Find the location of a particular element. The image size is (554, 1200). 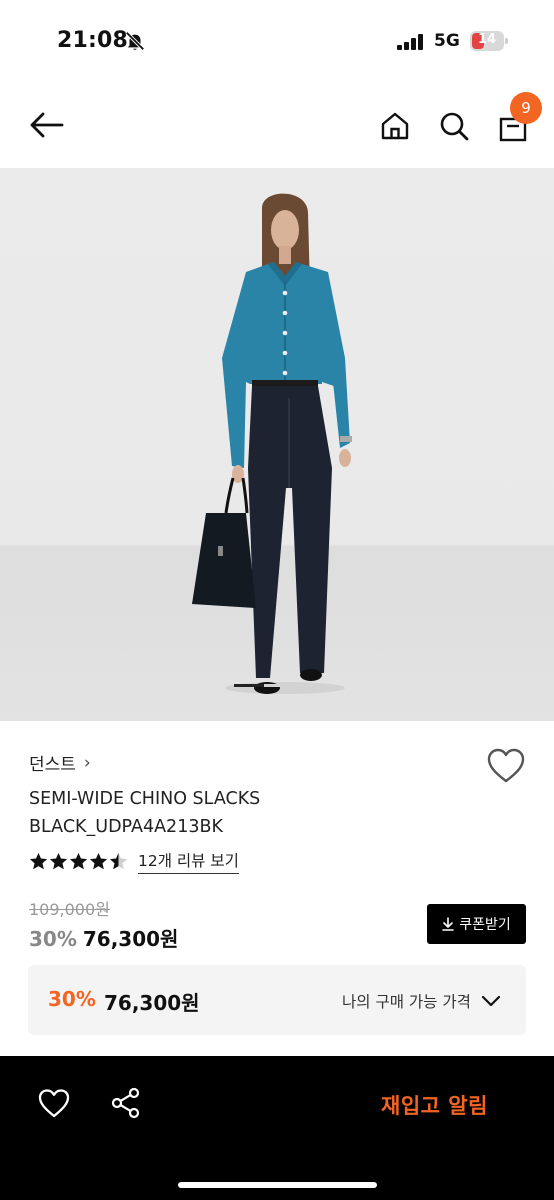

back-arrow-icon is located at coordinates (46, 125).